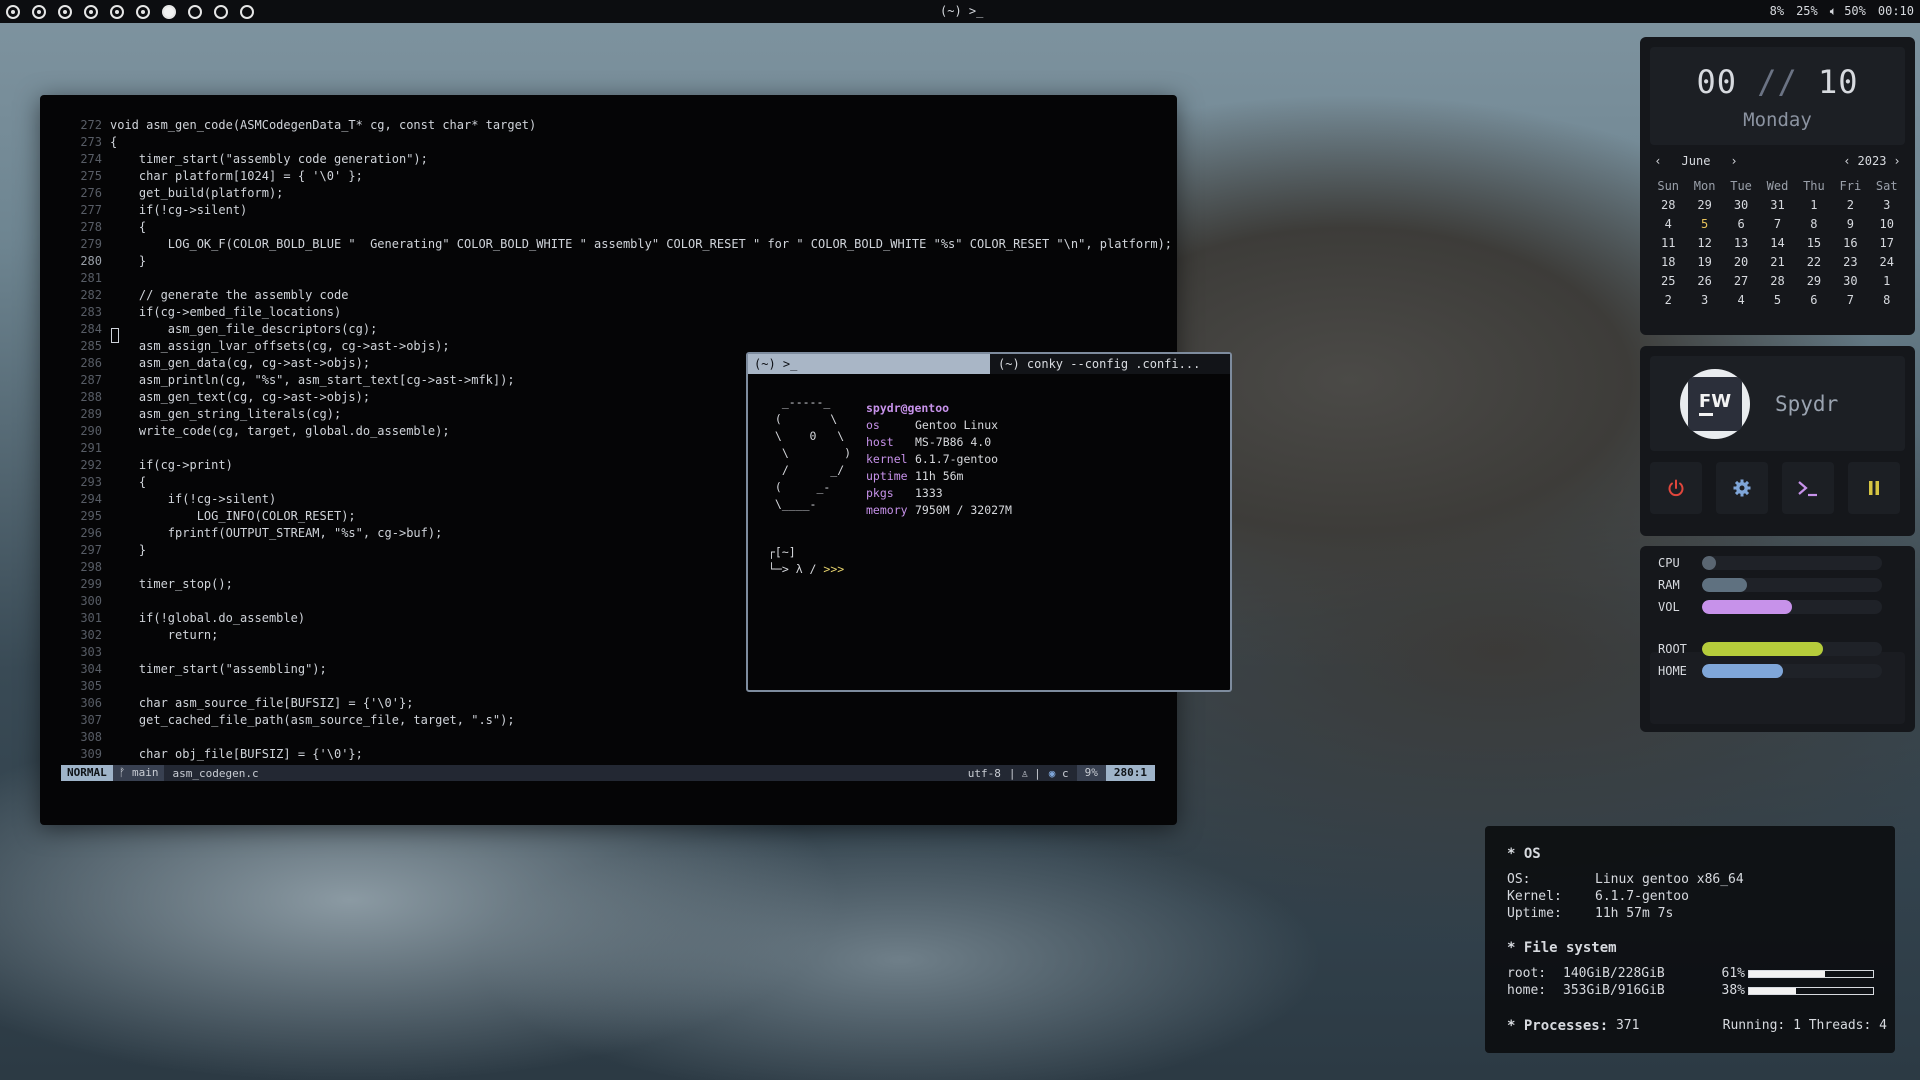 The width and height of the screenshot is (1920, 1080). Describe the element at coordinates (1734, 161) in the screenshot. I see `next-month-button: ›` at that location.